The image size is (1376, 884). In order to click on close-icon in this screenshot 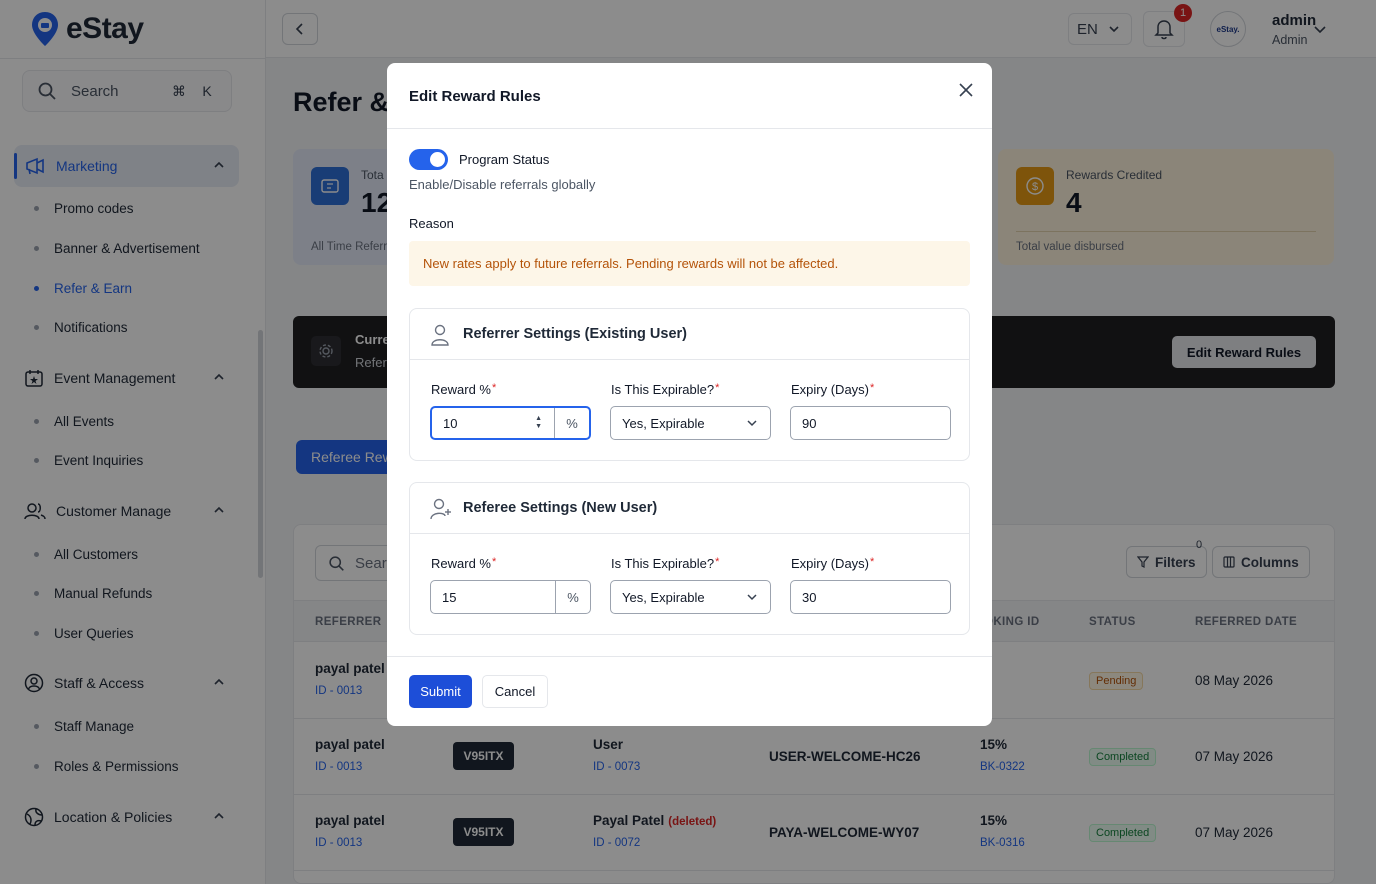, I will do `click(966, 90)`.